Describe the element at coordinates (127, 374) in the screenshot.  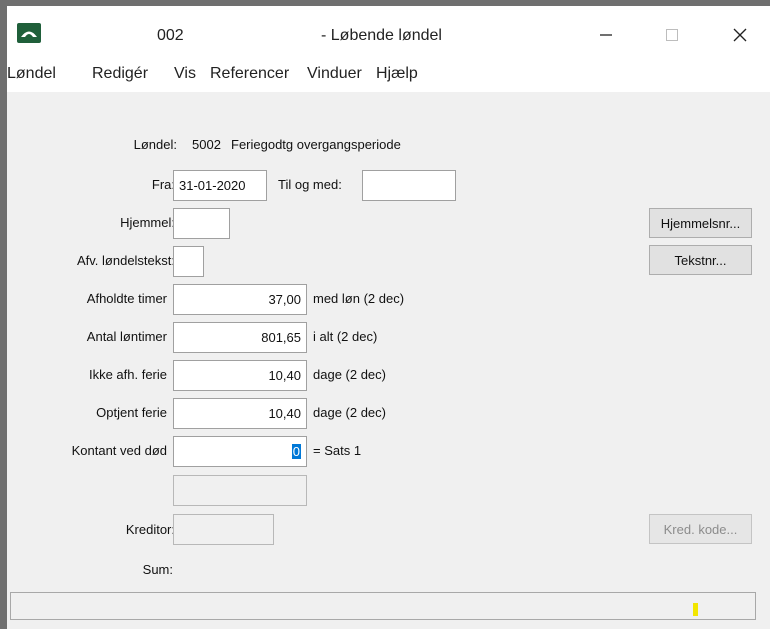
I see `ikke-afh-ferie-label: Ikke afh. ferie` at that location.